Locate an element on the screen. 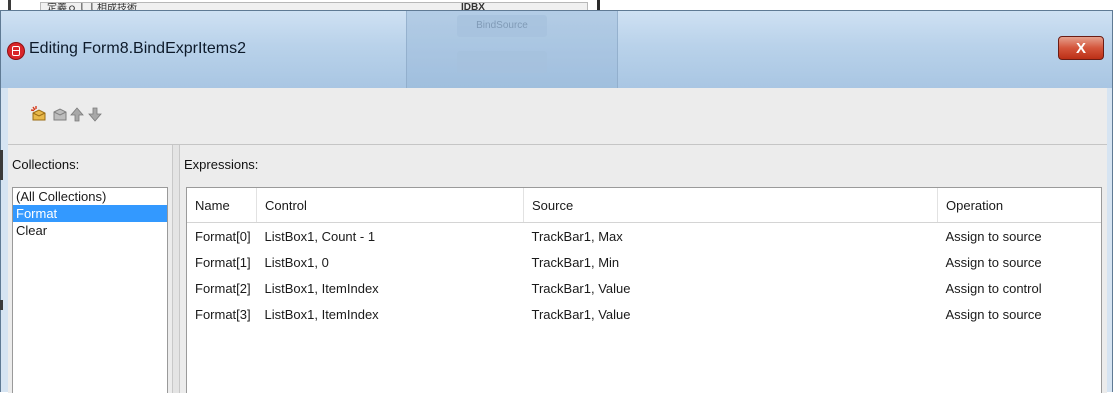 The image size is (1113, 393). cell-name: Format[2] is located at coordinates (223, 288).